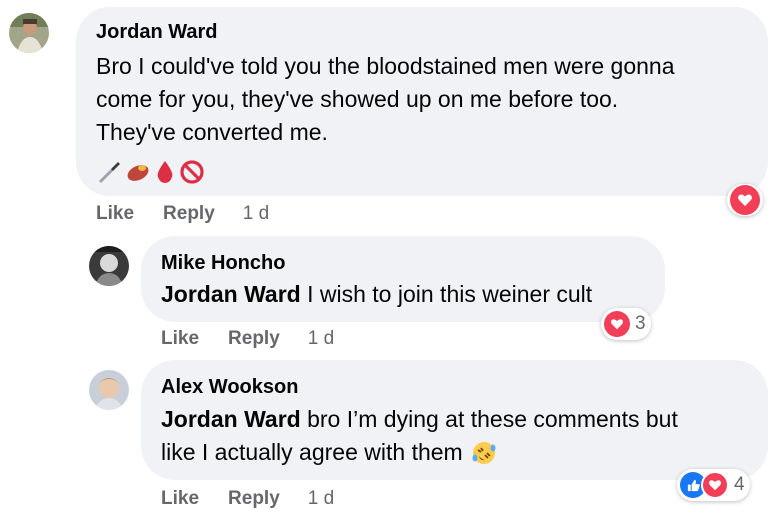  Describe the element at coordinates (229, 387) in the screenshot. I see `comment-author: Alex Wookson` at that location.